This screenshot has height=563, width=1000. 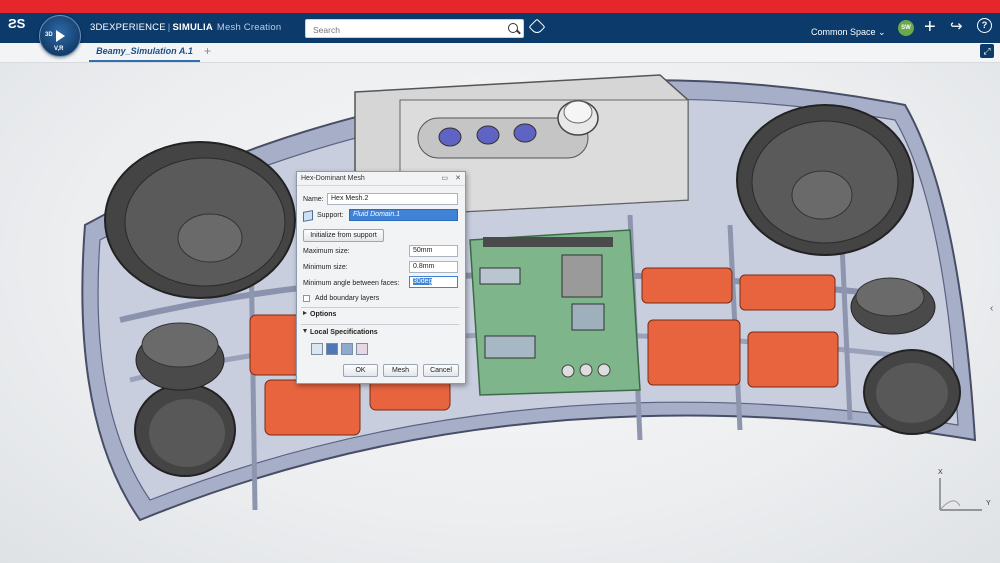 I want to click on play-icon, so click(x=60, y=36).